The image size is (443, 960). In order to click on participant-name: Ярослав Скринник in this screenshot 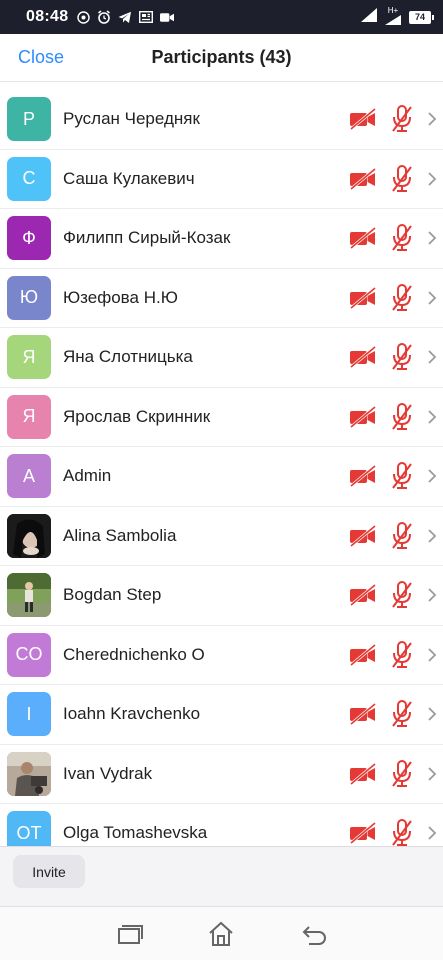, I will do `click(137, 416)`.